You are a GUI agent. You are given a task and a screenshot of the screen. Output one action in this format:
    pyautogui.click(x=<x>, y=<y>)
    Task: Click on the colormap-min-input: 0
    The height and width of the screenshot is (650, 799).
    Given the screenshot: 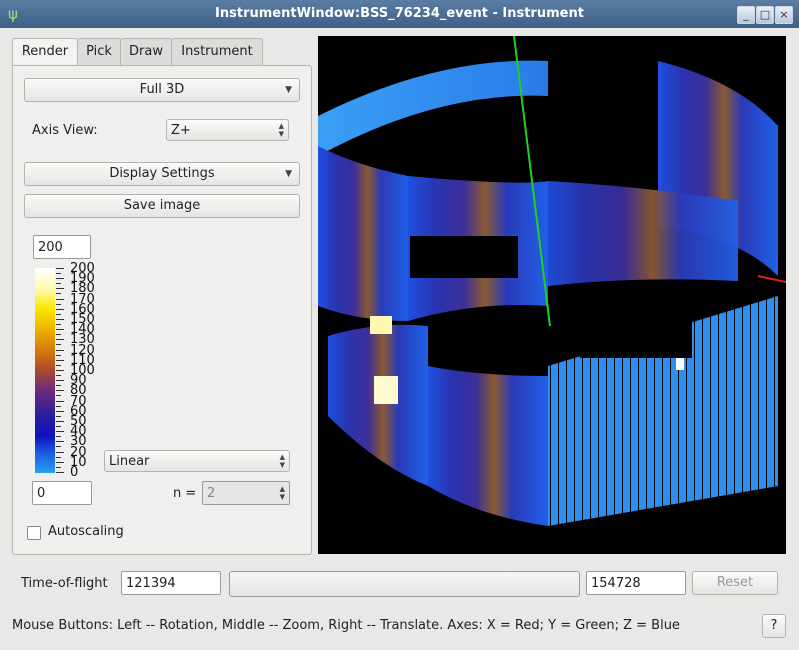 What is the action you would take?
    pyautogui.click(x=62, y=493)
    